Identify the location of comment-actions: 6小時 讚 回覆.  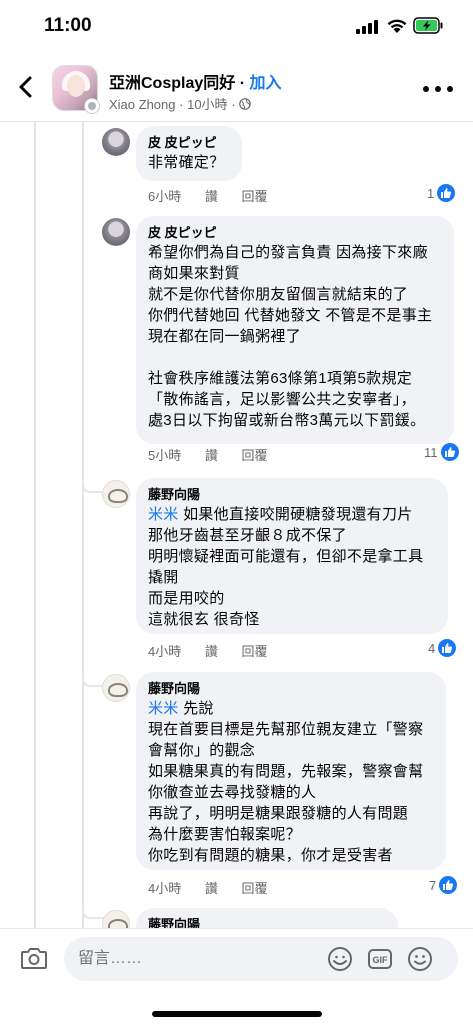
(218, 195).